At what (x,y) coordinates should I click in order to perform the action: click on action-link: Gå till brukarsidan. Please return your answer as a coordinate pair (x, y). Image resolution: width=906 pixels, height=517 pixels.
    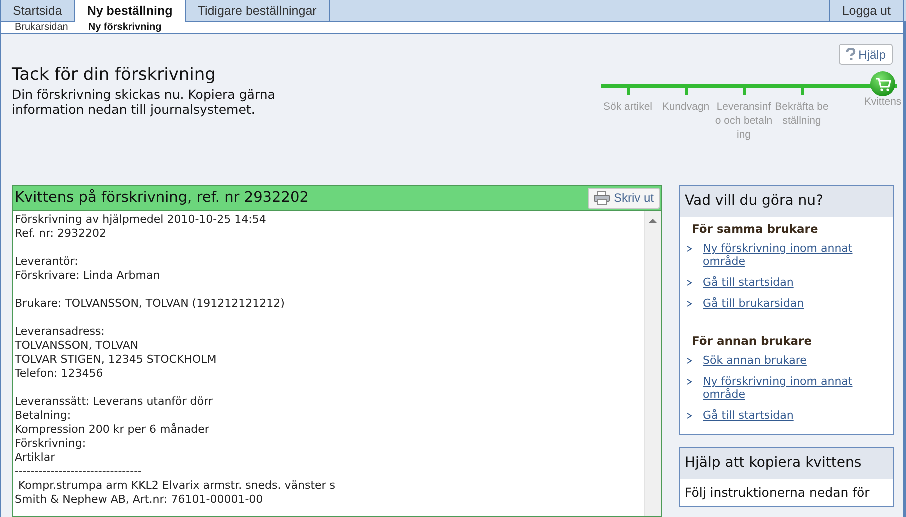
    Looking at the image, I should click on (788, 303).